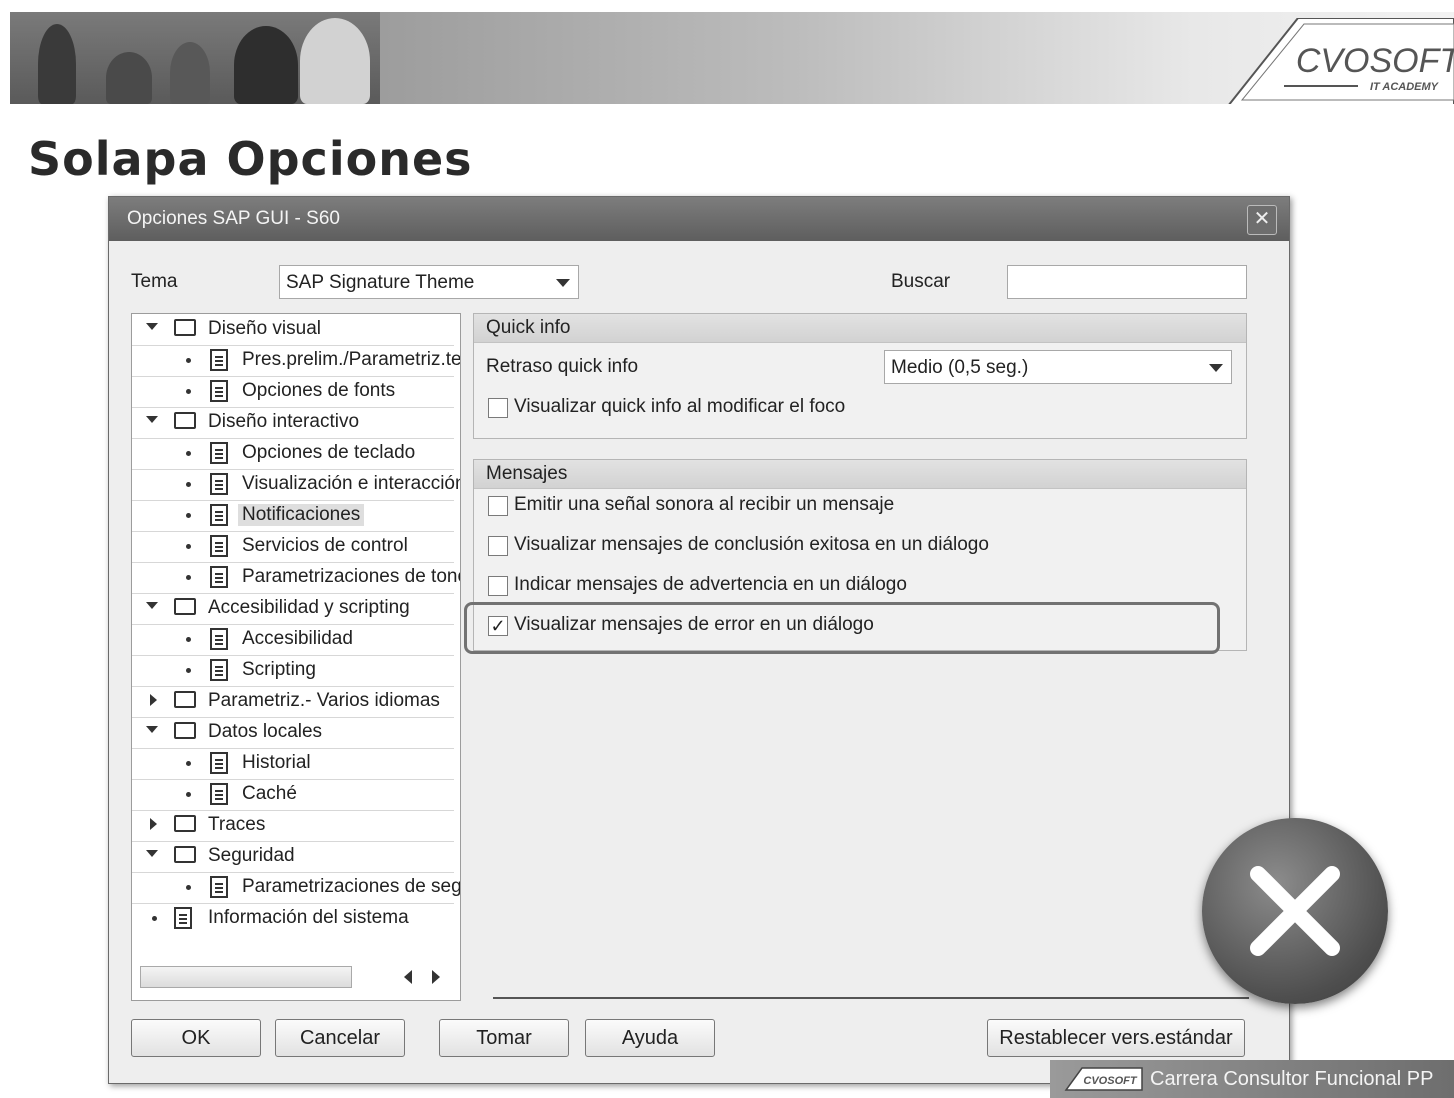 This screenshot has width=1454, height=1098. Describe the element at coordinates (1058, 367) in the screenshot. I see `retraso-select: Medio (0,5 seg.)` at that location.